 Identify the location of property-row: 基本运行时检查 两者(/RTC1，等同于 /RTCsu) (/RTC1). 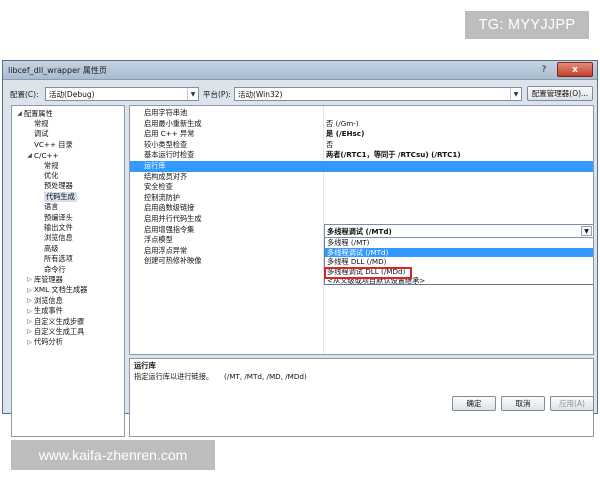
(361, 155).